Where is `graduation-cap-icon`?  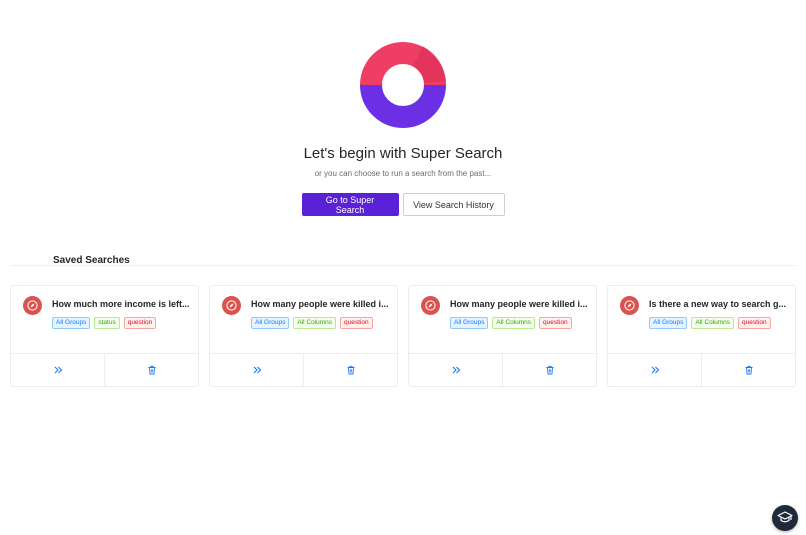
graduation-cap-icon is located at coordinates (785, 517).